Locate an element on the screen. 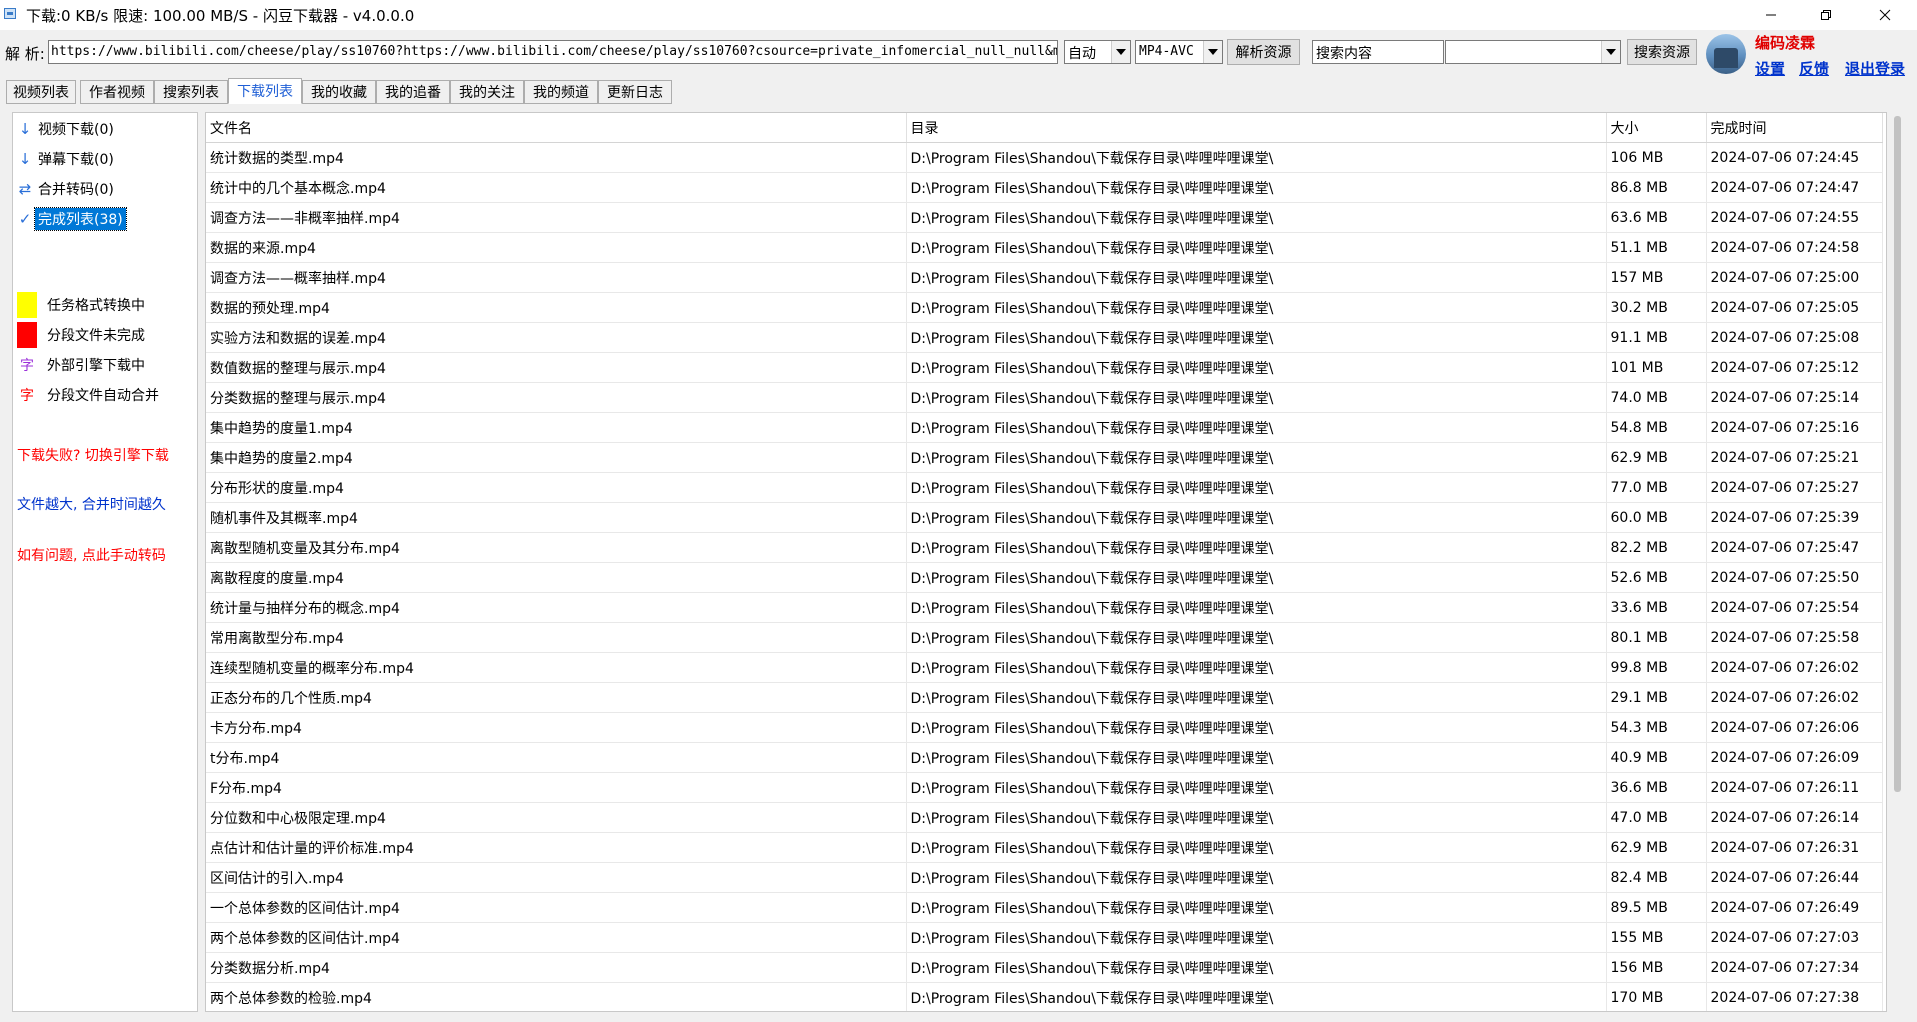 This screenshot has width=1917, height=1022. tab-my-favorites: 我的收藏 is located at coordinates (339, 92).